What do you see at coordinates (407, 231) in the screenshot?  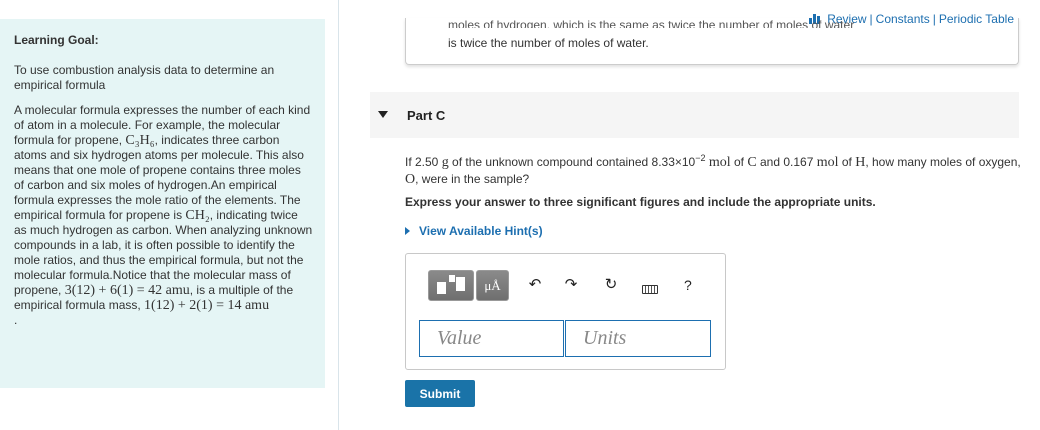 I see `expand-triangle-icon` at bounding box center [407, 231].